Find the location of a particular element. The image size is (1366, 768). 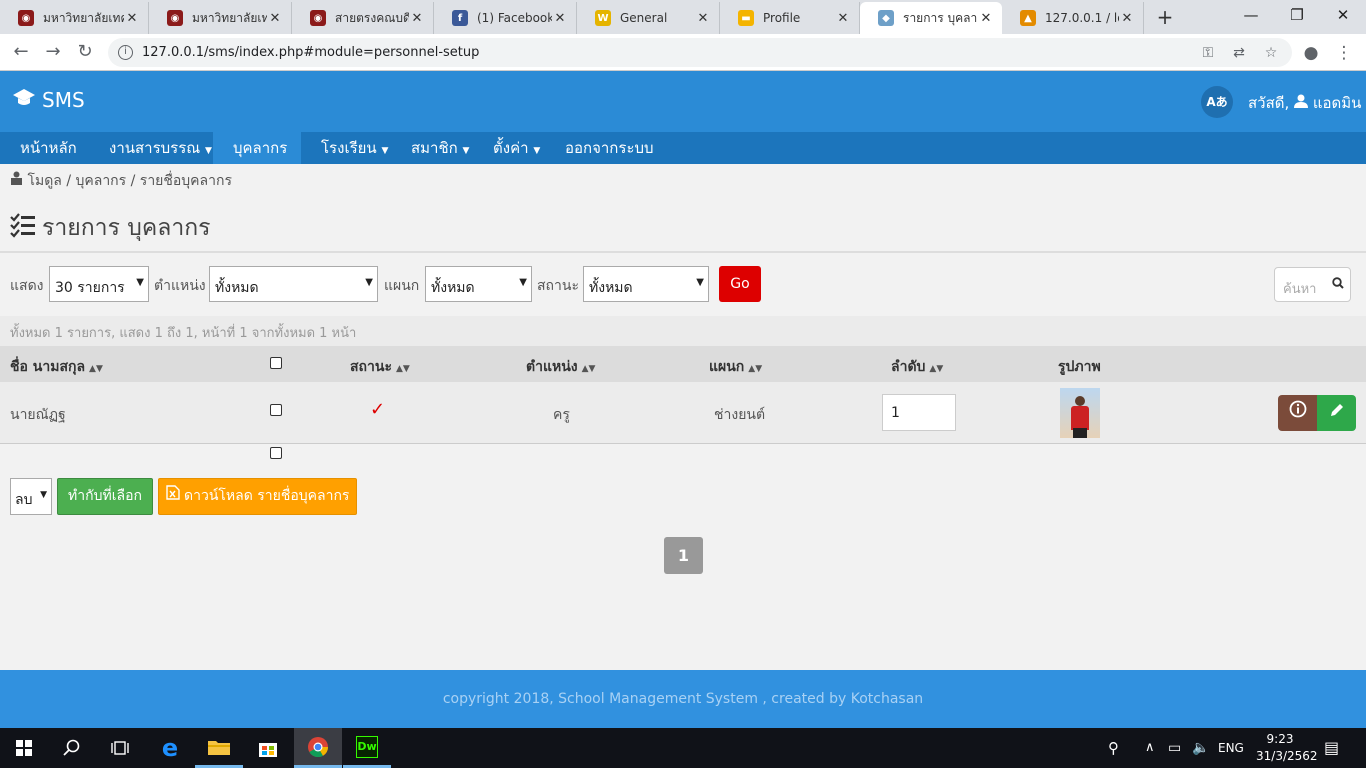

browser-tab-3: ◉ สายตรงคณบดี | ✕ is located at coordinates (363, 18).